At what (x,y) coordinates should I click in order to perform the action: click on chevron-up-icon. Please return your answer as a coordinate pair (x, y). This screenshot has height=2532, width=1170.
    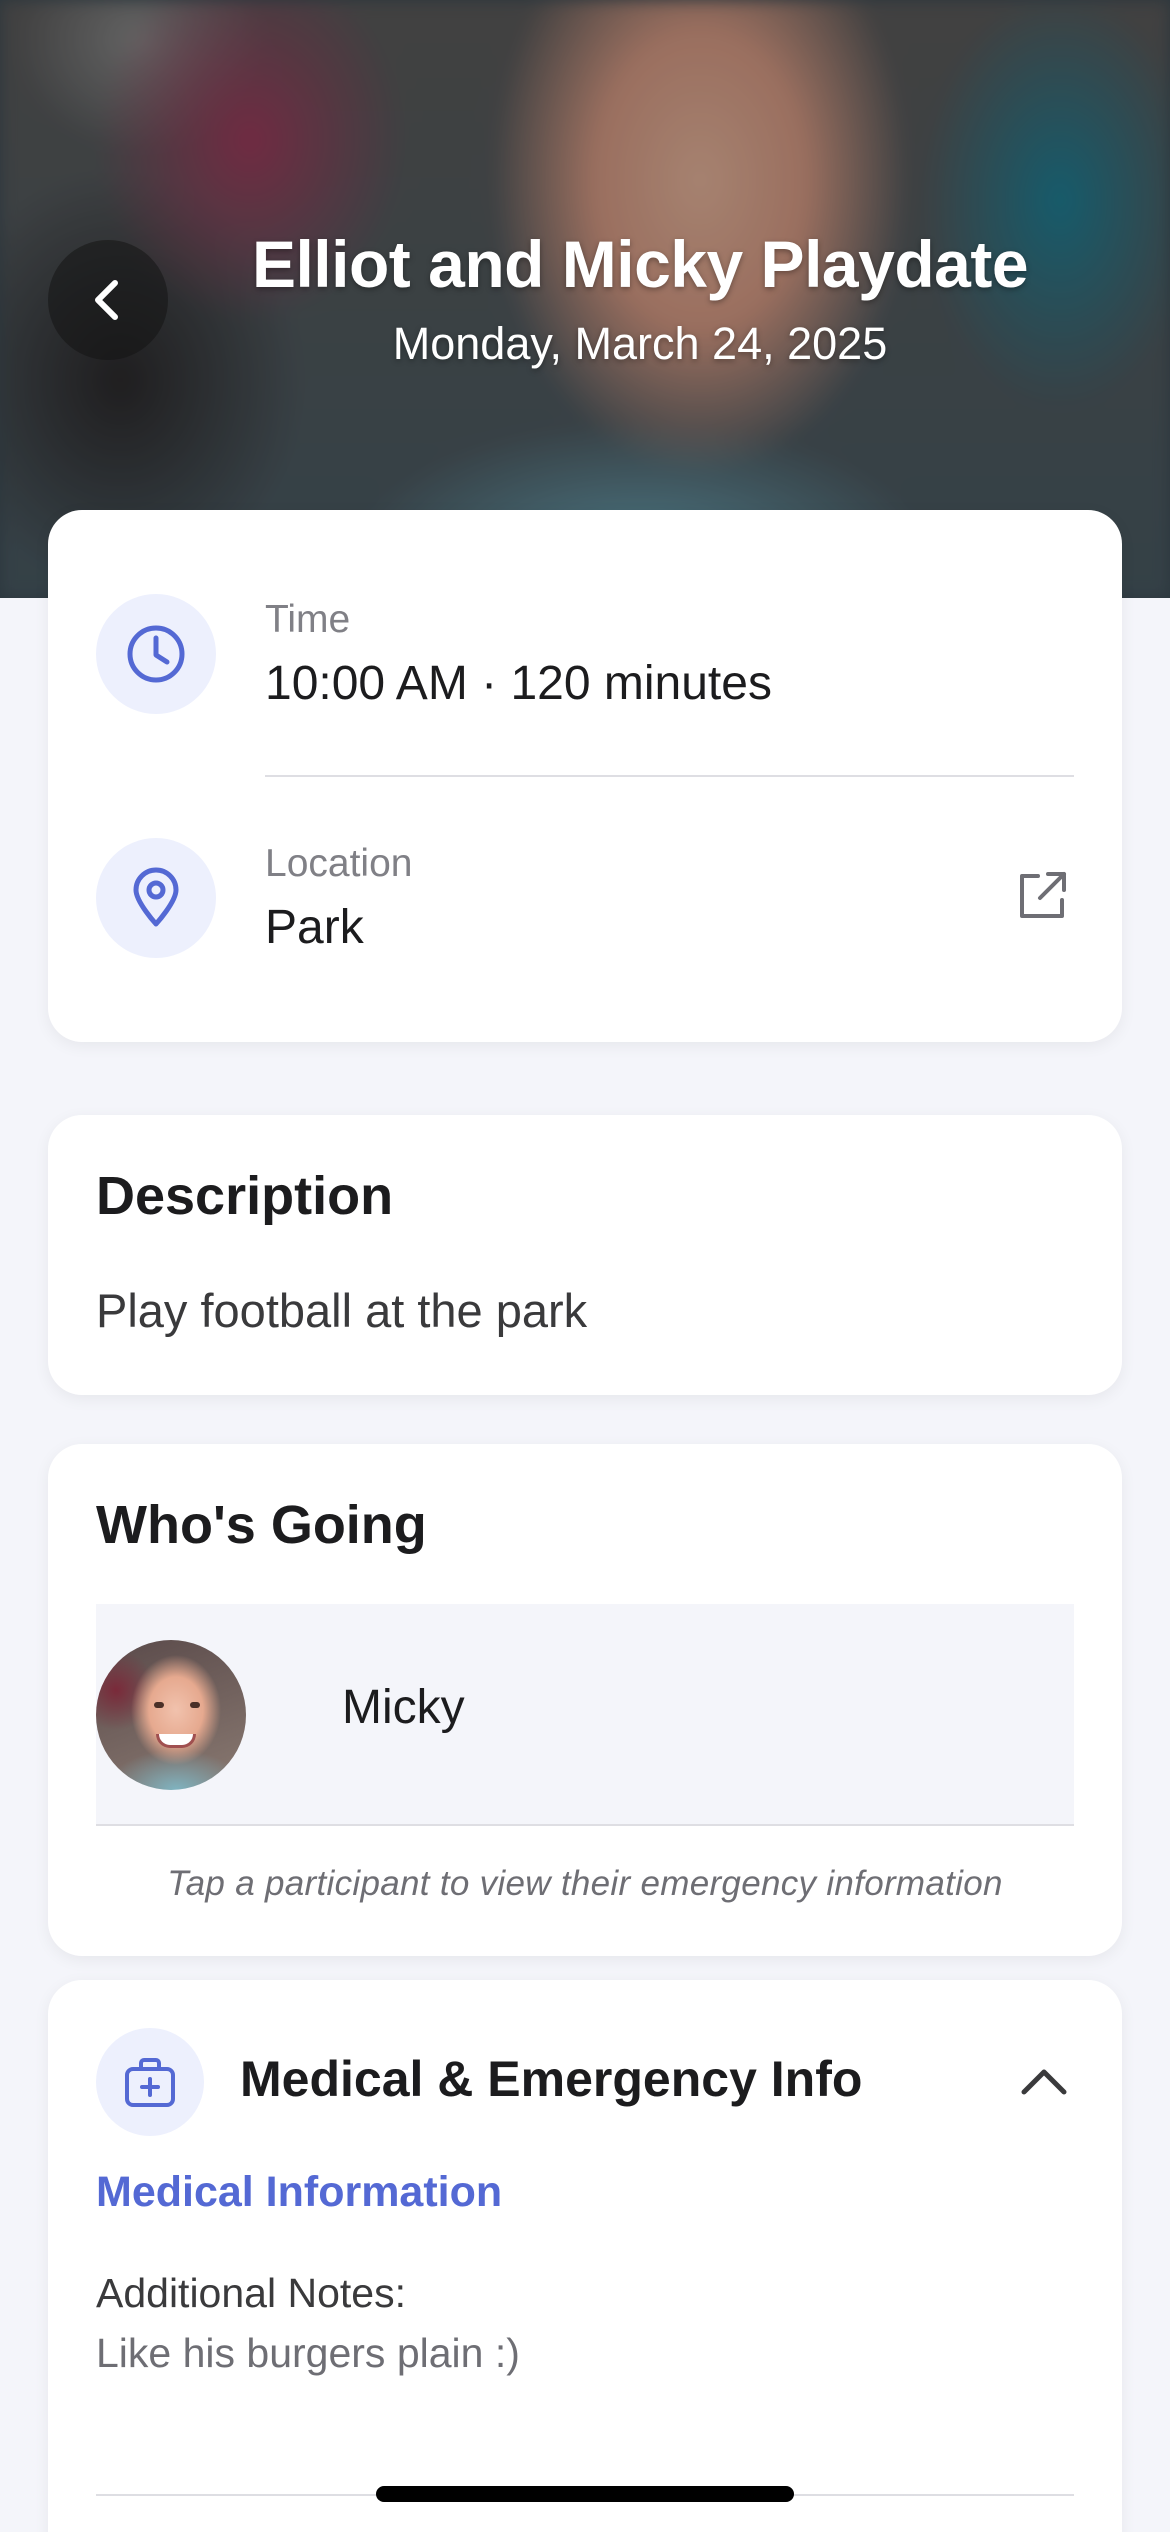
    Looking at the image, I should click on (1044, 2082).